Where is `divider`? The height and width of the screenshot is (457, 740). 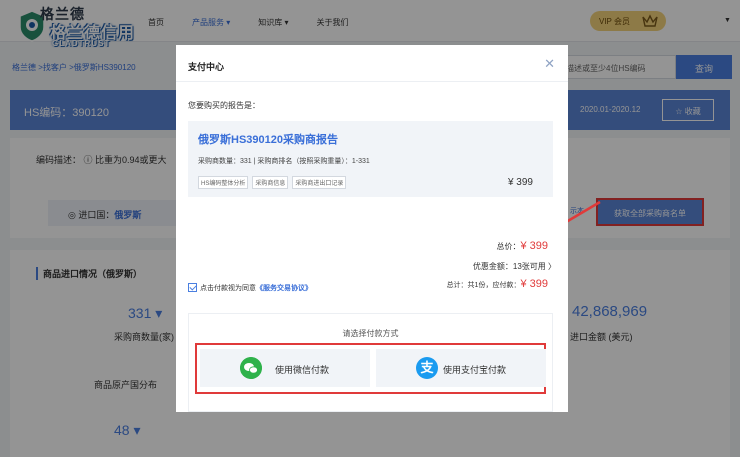 divider is located at coordinates (372, 81).